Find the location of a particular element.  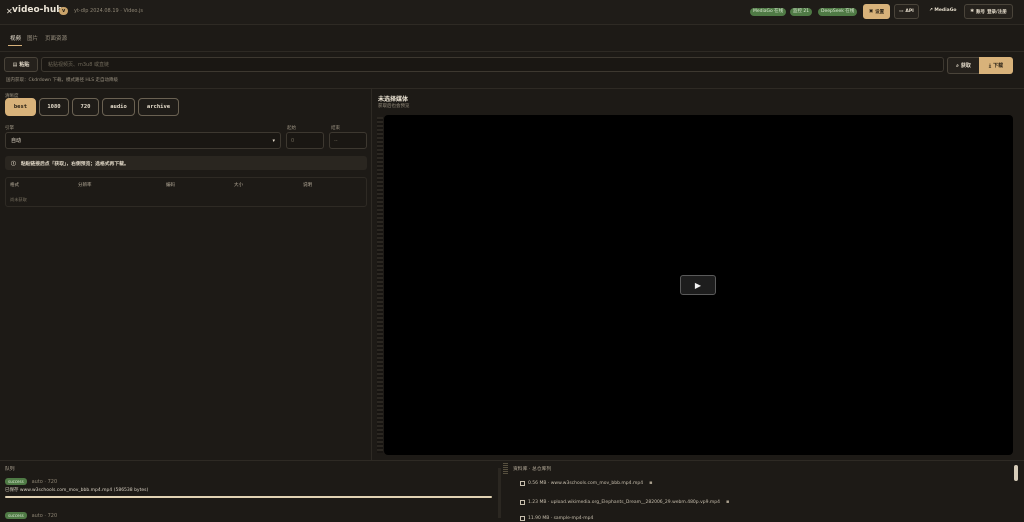

fetch-label: 获取 is located at coordinates (965, 66).